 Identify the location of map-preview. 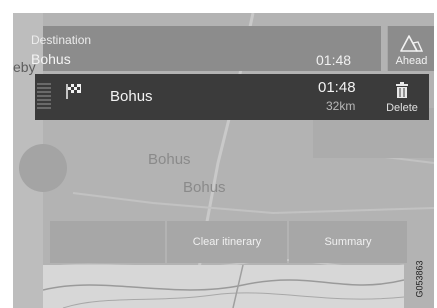
(223, 286).